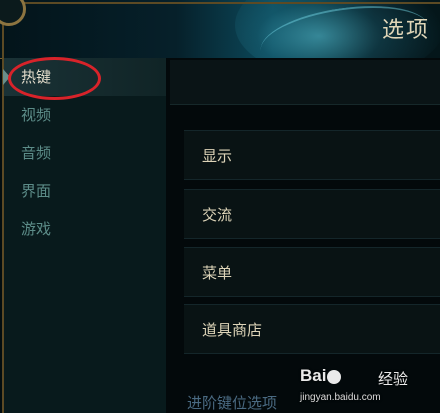 The image size is (440, 413). What do you see at coordinates (321, 376) in the screenshot?
I see `watermark-logo: Bai` at bounding box center [321, 376].